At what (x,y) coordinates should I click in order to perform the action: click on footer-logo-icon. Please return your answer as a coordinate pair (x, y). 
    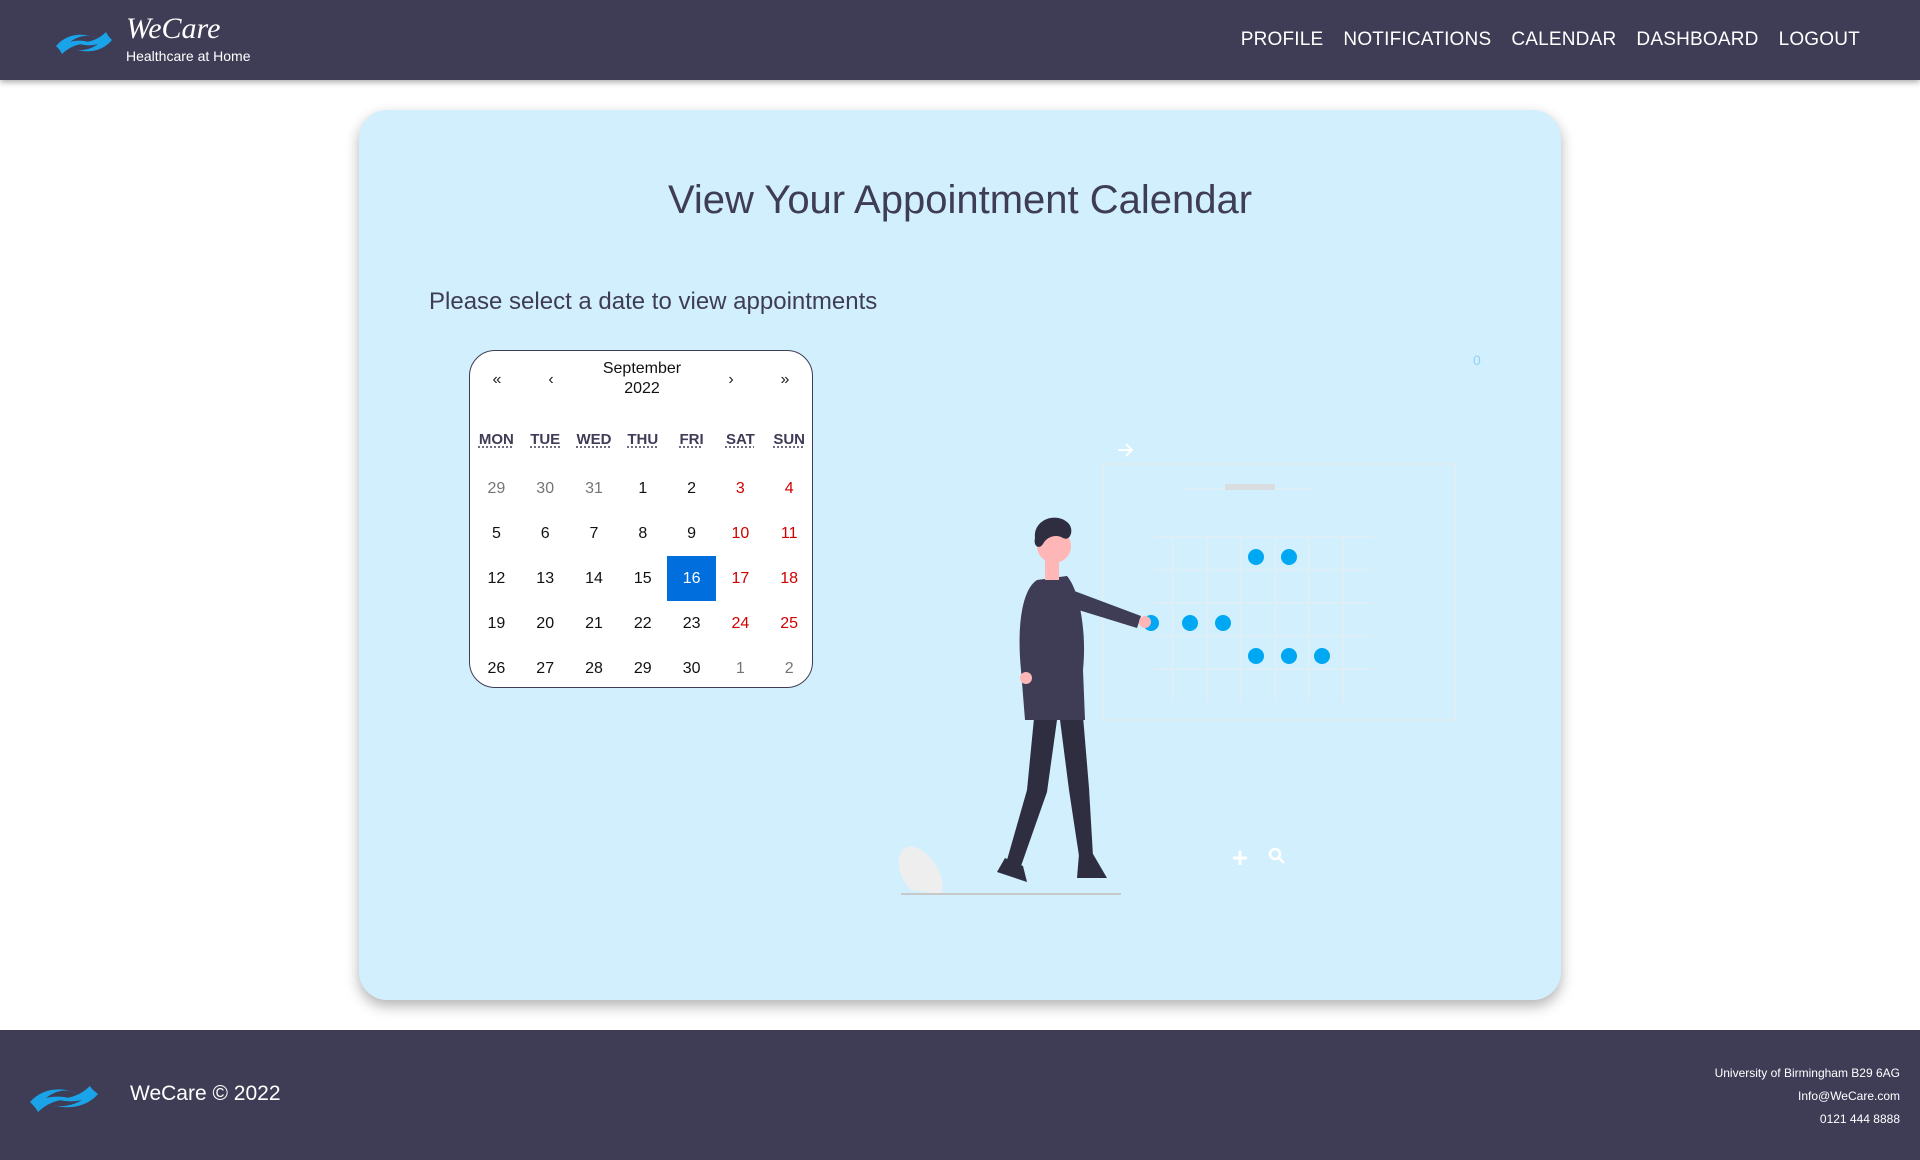
    Looking at the image, I should click on (64, 1097).